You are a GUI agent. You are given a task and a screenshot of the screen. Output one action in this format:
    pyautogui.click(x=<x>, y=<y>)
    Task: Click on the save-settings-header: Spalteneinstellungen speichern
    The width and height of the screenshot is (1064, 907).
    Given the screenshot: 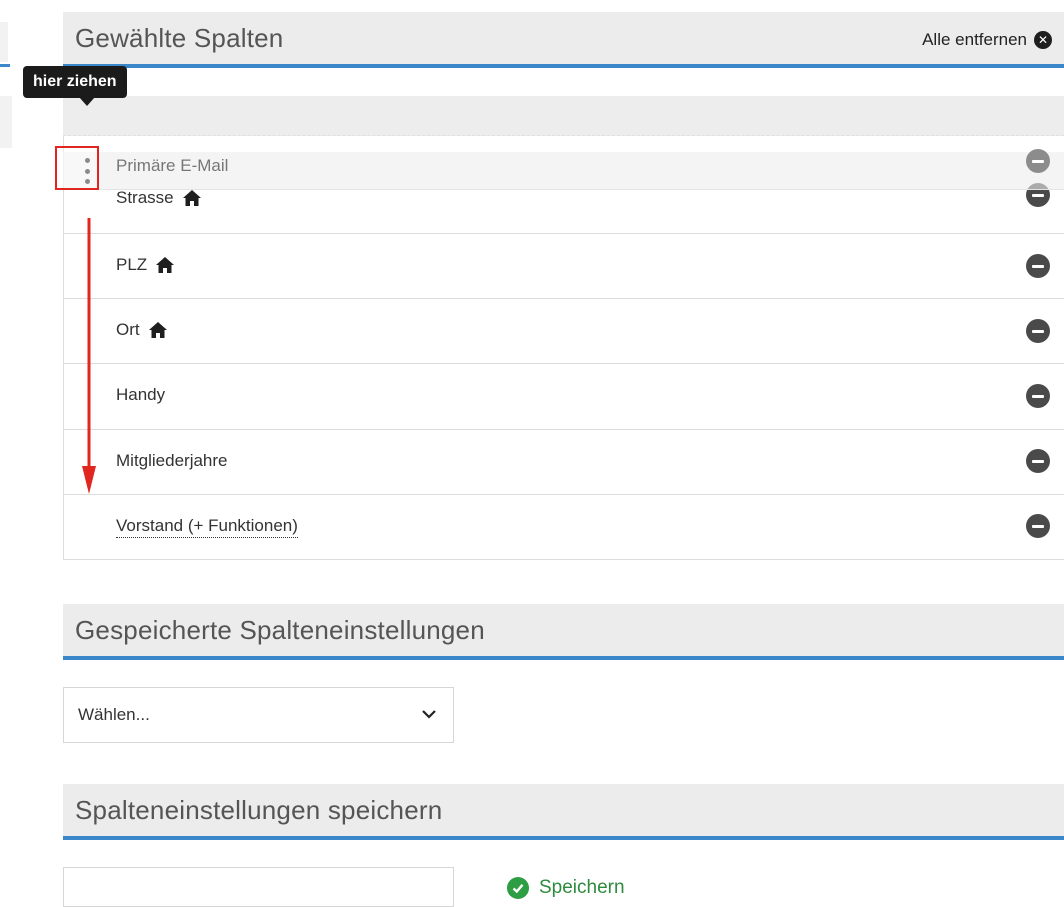 What is the action you would take?
    pyautogui.click(x=563, y=812)
    